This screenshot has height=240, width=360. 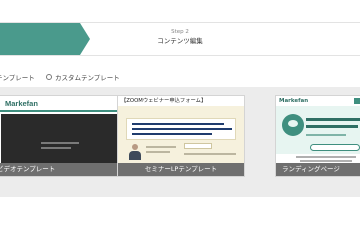 What do you see at coordinates (58, 169) in the screenshot?
I see `template-name: ビデオテンプレート` at bounding box center [58, 169].